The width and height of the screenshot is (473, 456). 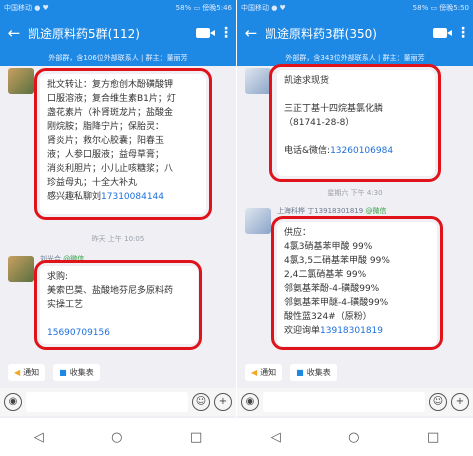 I want to click on message-line: 刚烷胺；脂降宁片；保胎灵：, so click(x=106, y=127).